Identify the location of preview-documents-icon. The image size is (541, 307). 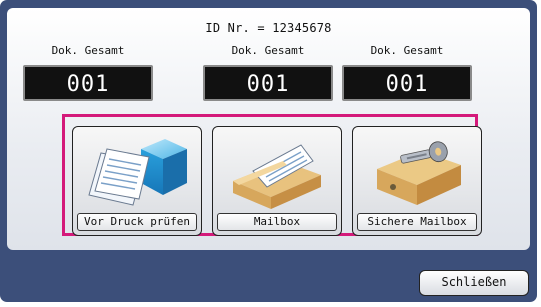
(137, 172).